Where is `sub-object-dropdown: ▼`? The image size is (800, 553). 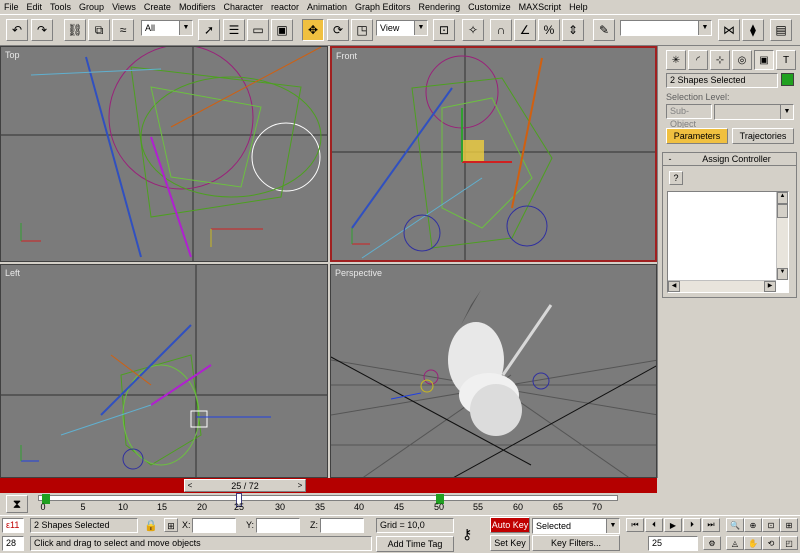
sub-object-dropdown: ▼ is located at coordinates (754, 112).